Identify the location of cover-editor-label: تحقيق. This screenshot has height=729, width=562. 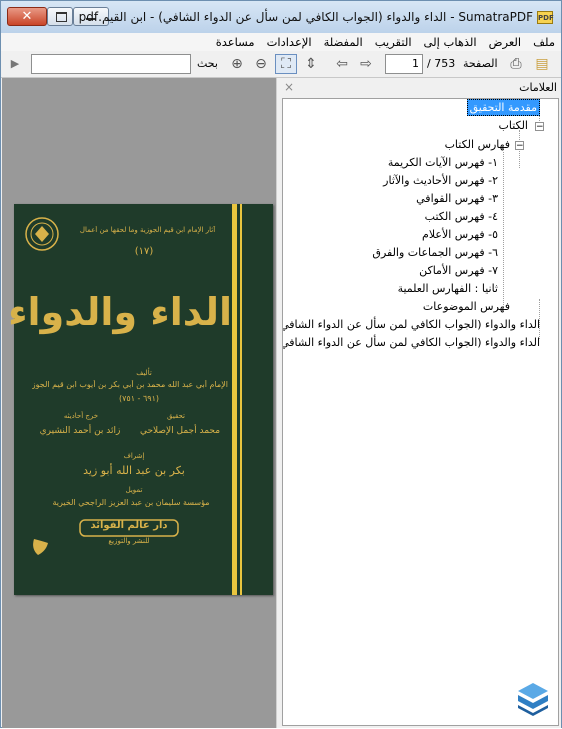
(176, 416).